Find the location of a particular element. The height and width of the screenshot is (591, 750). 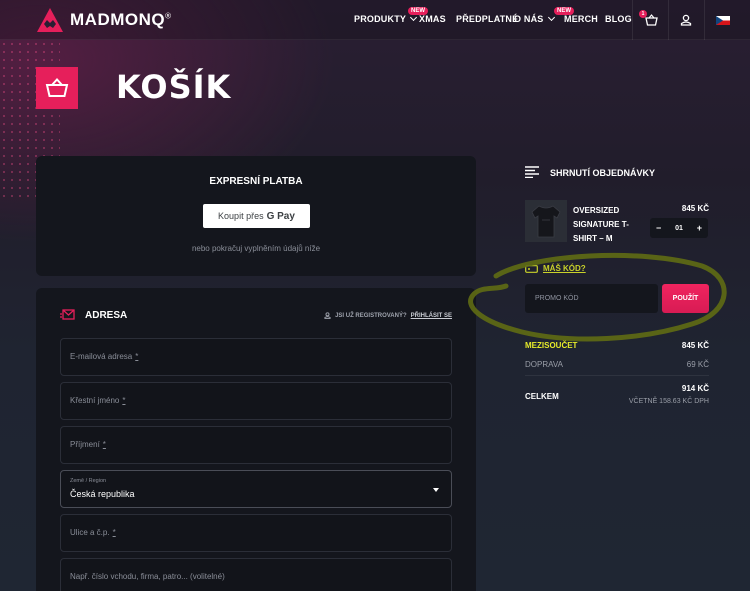

nav-xmas: XMAS is located at coordinates (432, 19).